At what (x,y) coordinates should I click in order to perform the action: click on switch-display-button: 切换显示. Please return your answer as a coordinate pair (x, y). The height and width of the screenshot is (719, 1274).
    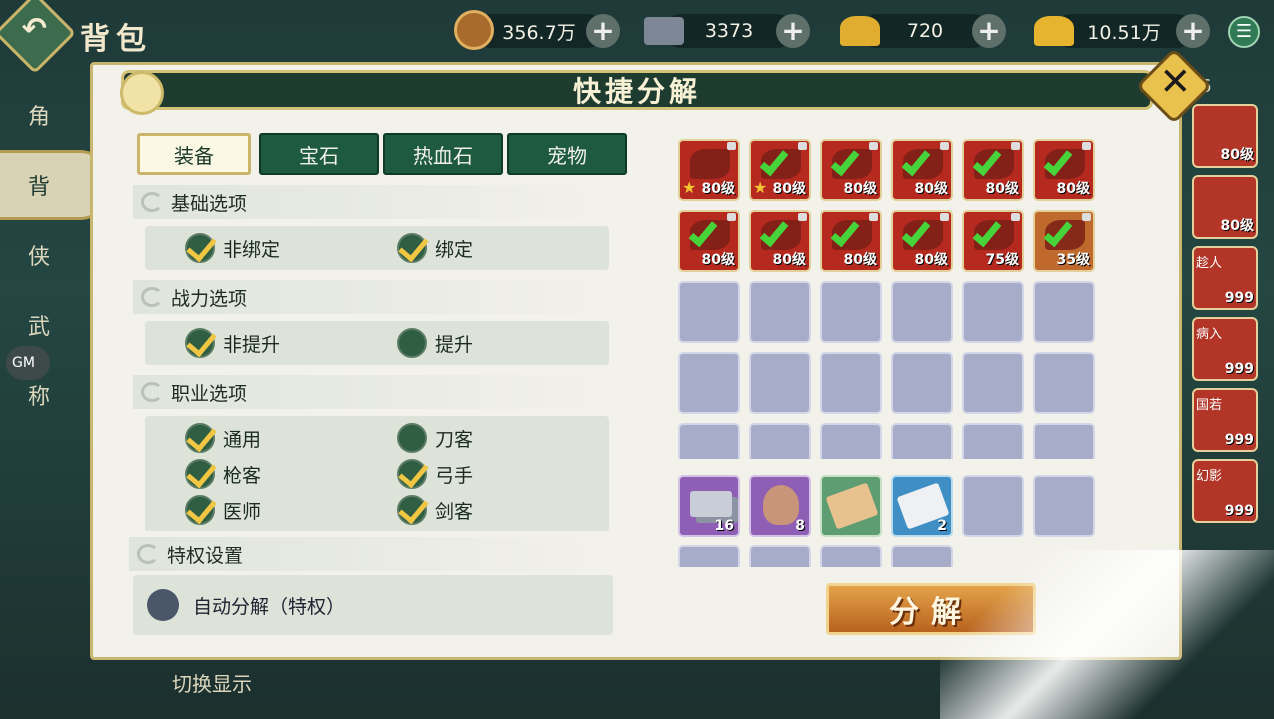
    Looking at the image, I should click on (212, 682).